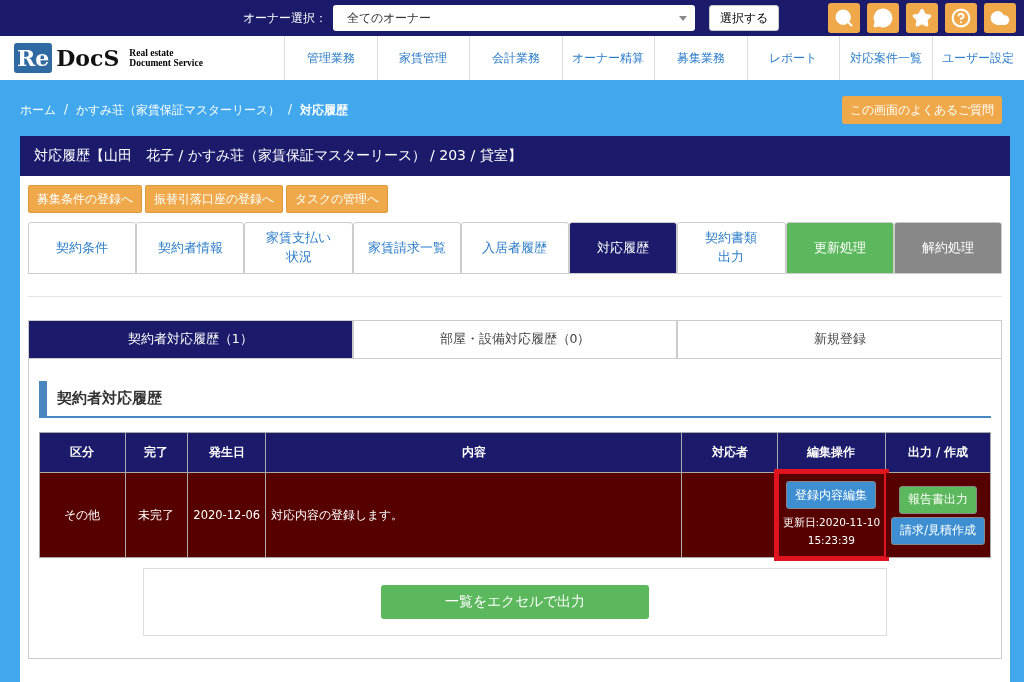  I want to click on excel-export-button: 一覧をエクセルで出力, so click(515, 602).